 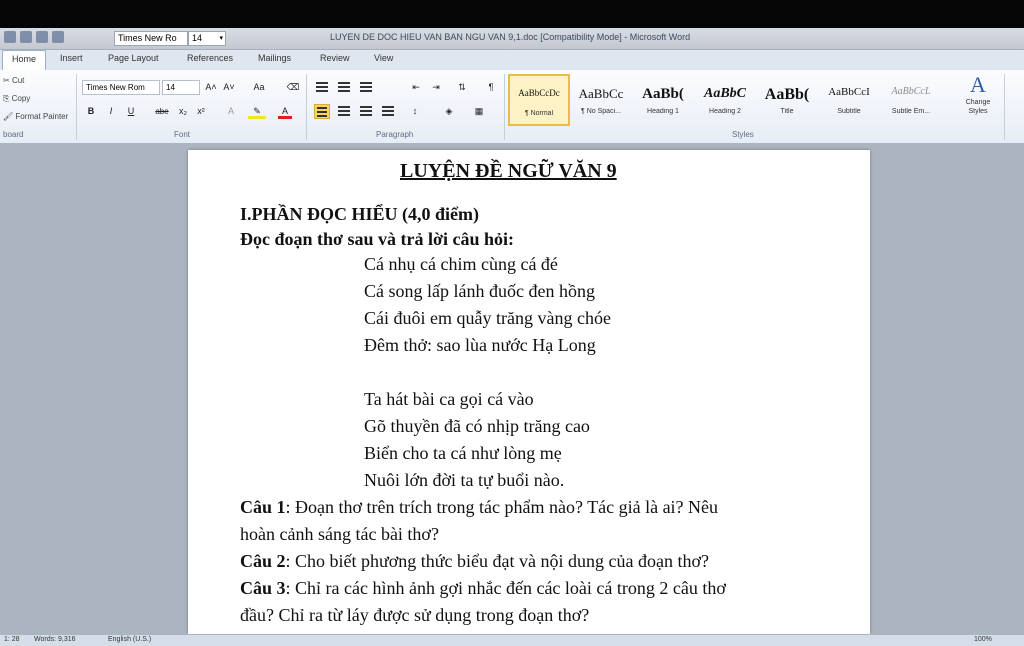 I want to click on cut-label: Cut, so click(x=18, y=80).